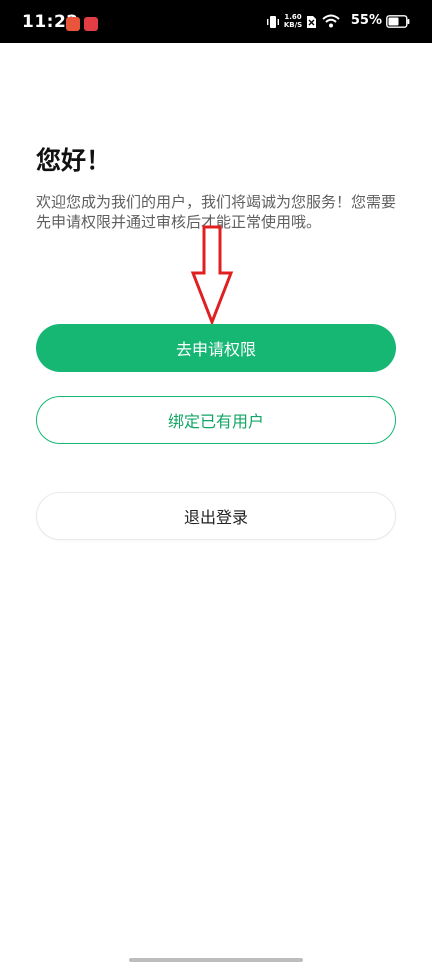 The image size is (432, 964). What do you see at coordinates (293, 17) in the screenshot?
I see `network-speed-value: 1.60` at bounding box center [293, 17].